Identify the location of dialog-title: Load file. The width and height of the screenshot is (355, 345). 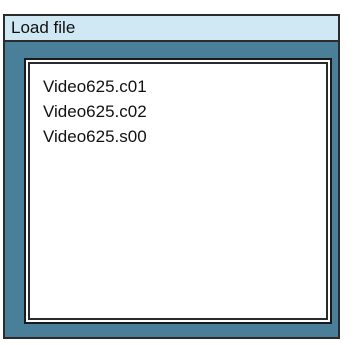
(43, 27).